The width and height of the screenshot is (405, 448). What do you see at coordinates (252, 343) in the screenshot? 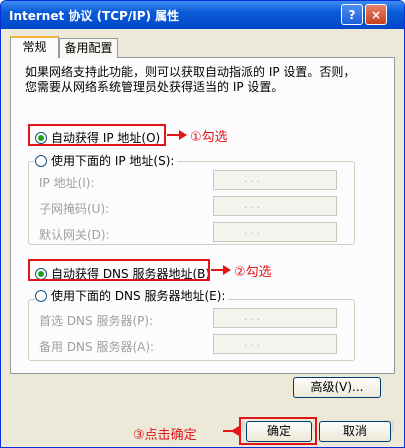
I see `alternate-dns-dots: . . .` at bounding box center [252, 343].